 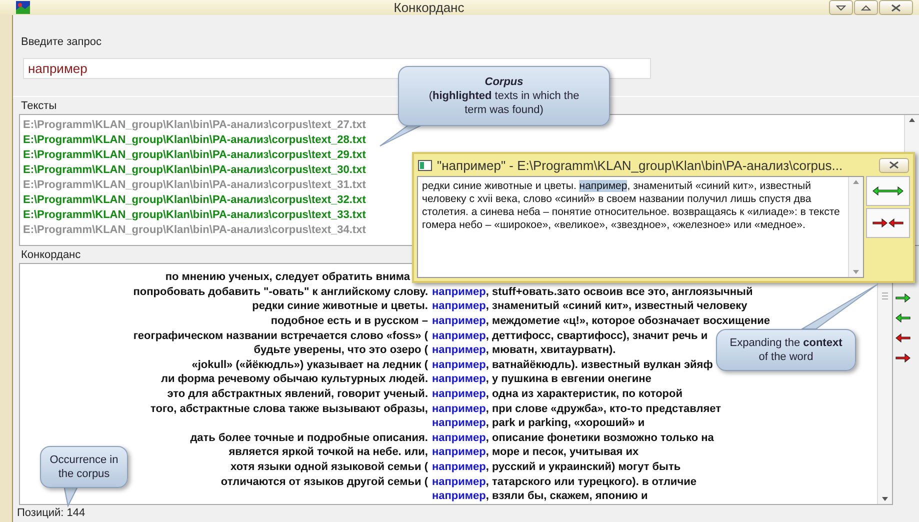 I want to click on shrink-button, so click(x=888, y=223).